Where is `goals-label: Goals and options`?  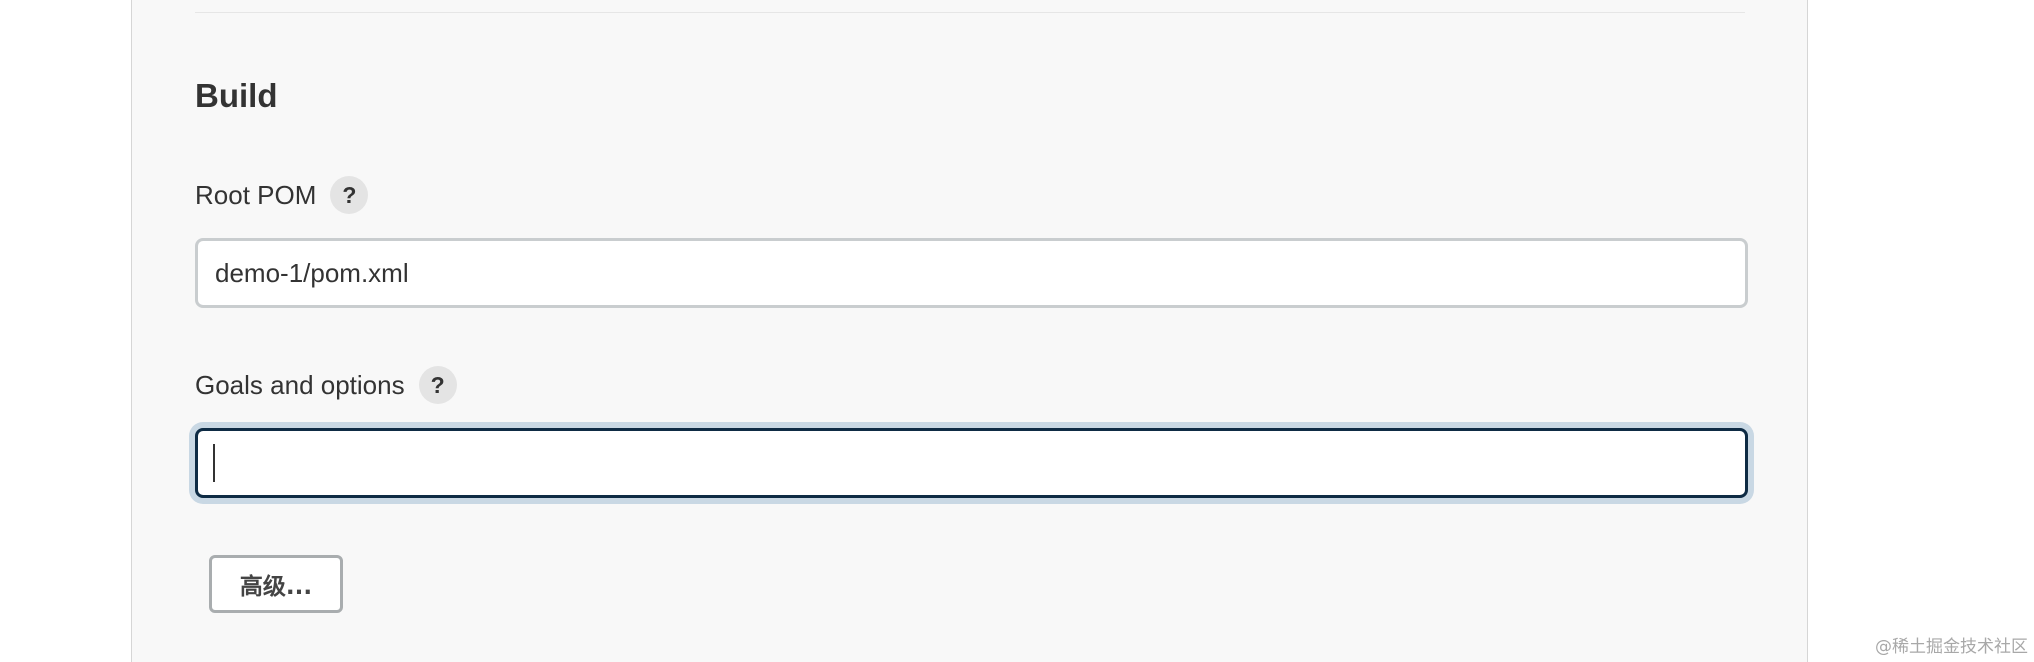 goals-label: Goals and options is located at coordinates (300, 385).